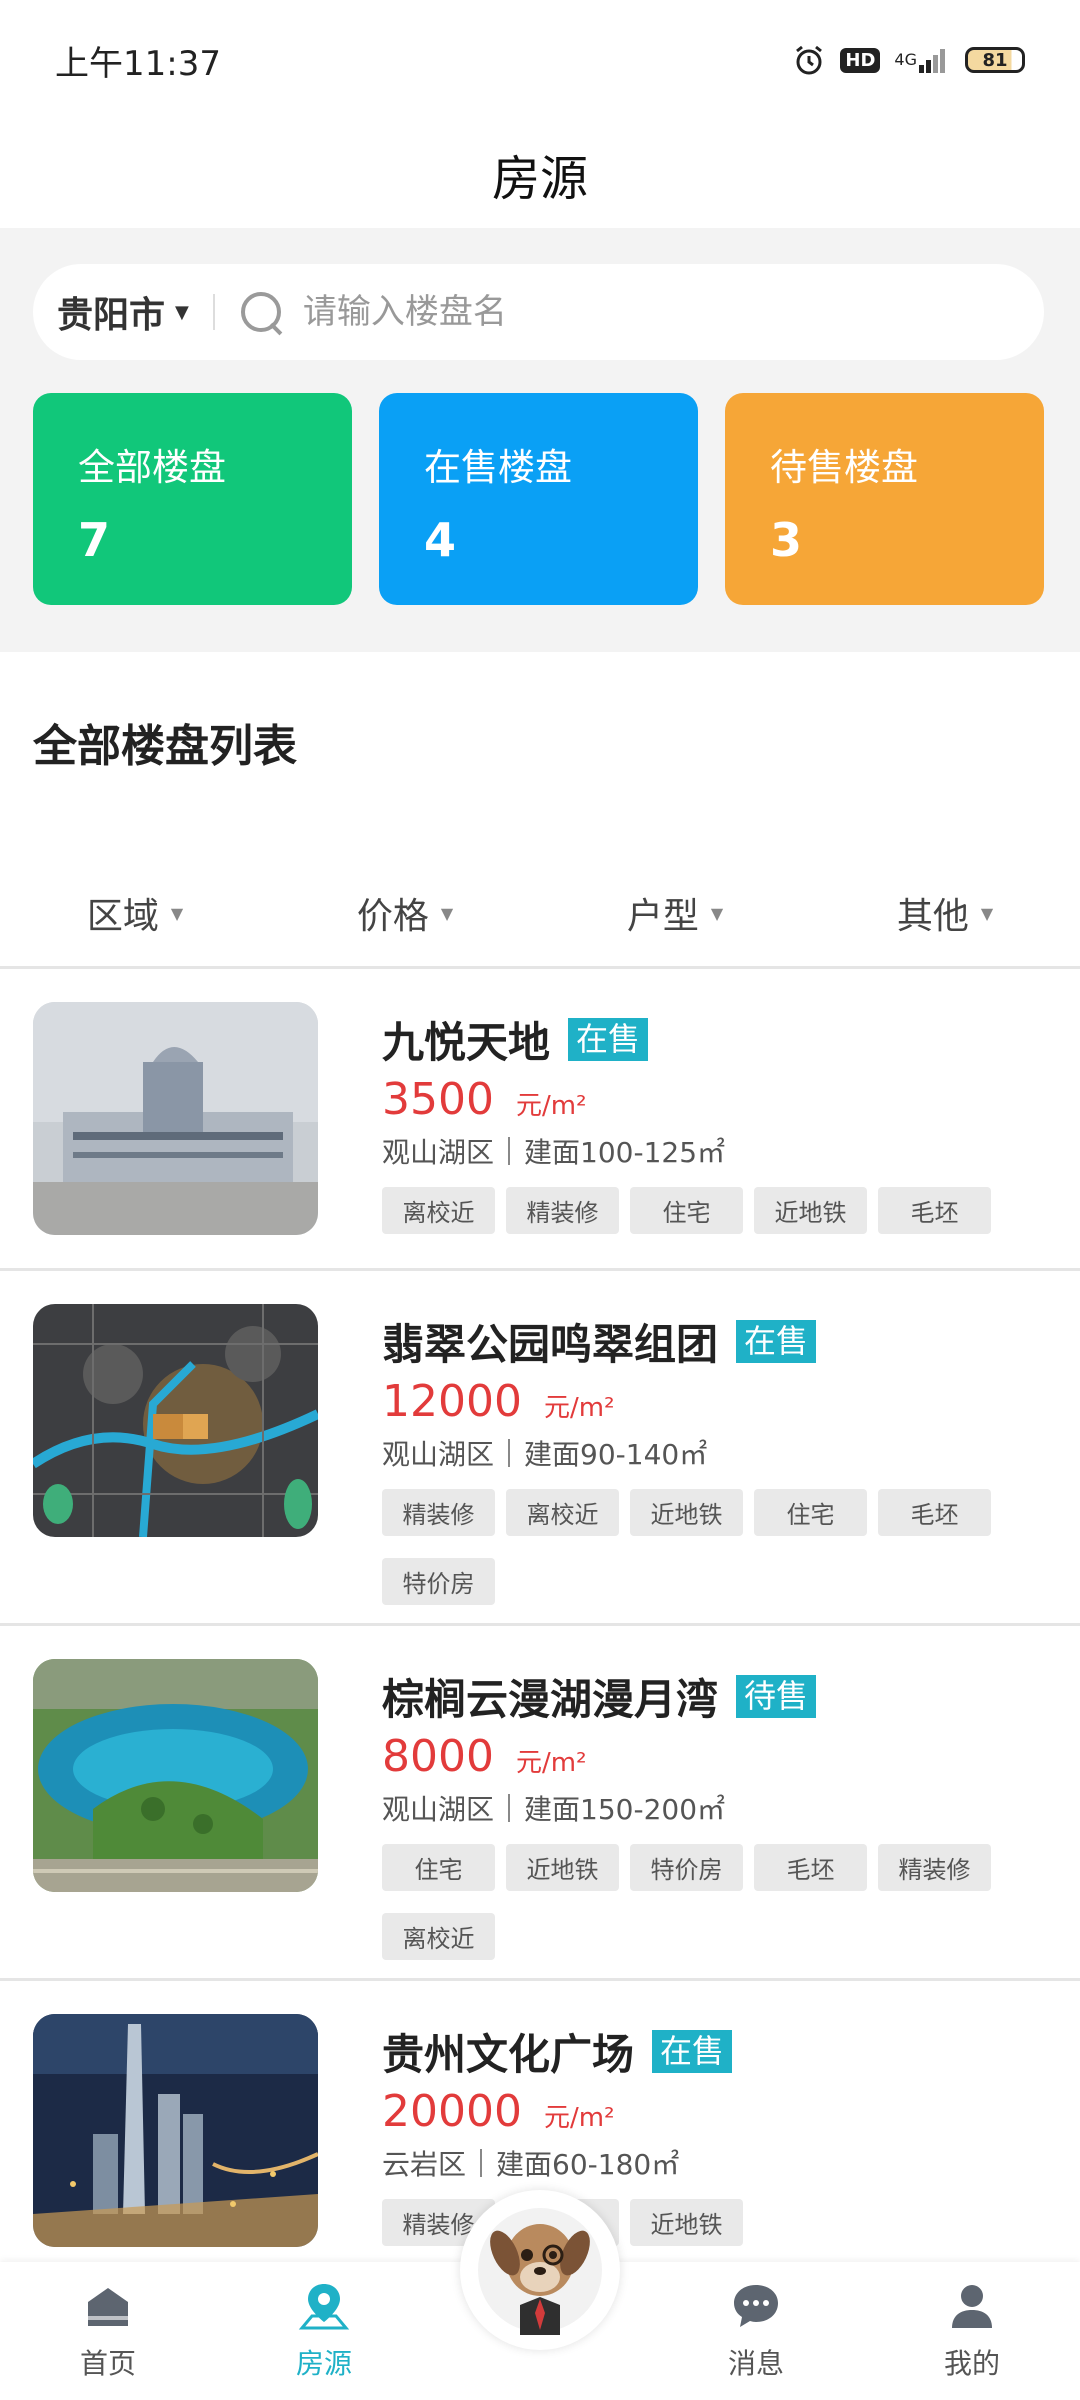 This screenshot has height=2400, width=1080. What do you see at coordinates (625, 1809) in the screenshot?
I see `listing-area: 建面150-200㎡` at bounding box center [625, 1809].